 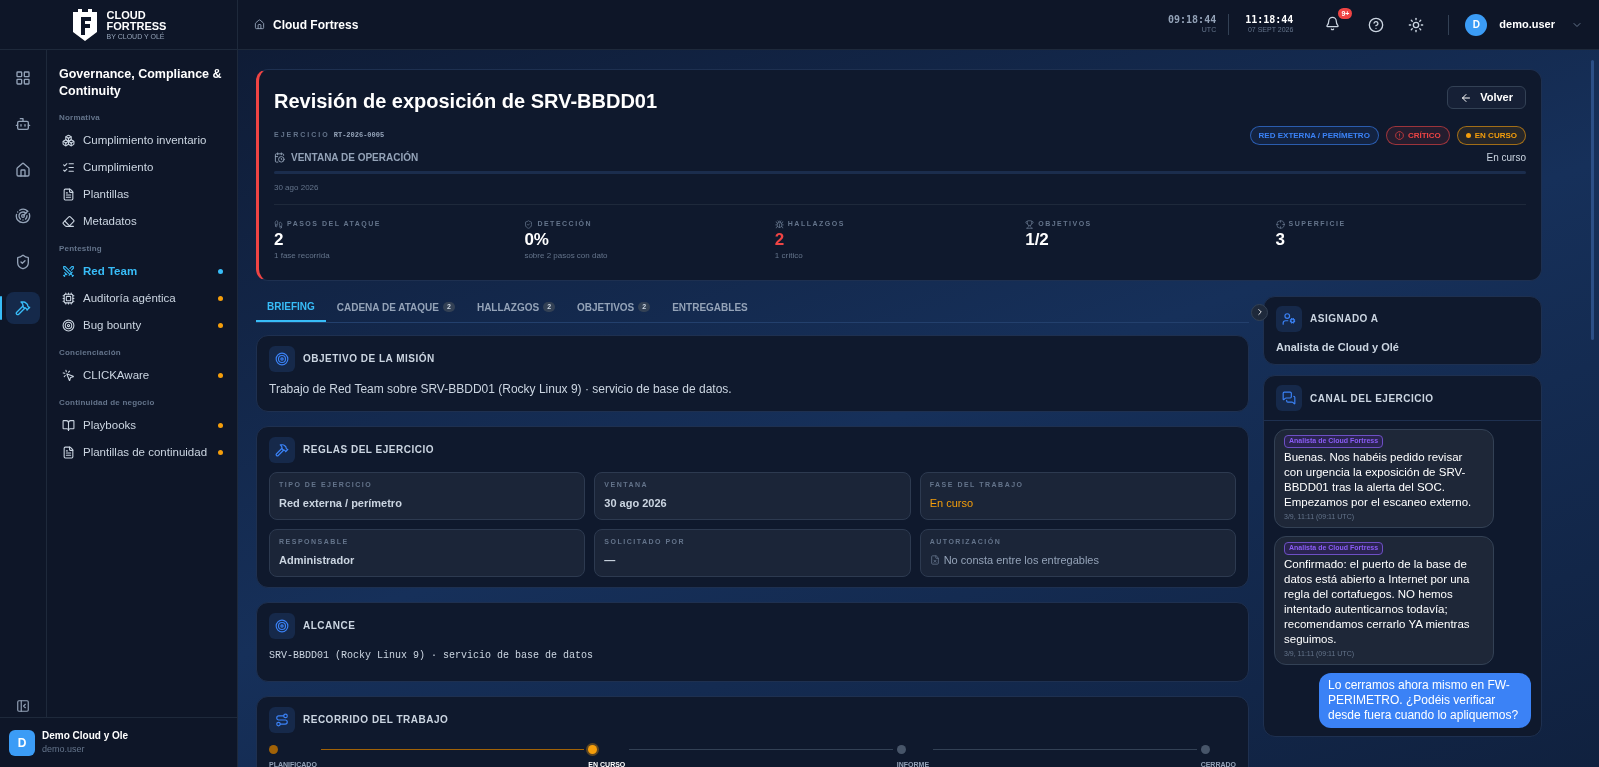 I want to click on local-time: 11:18:44, so click(x=1269, y=20).